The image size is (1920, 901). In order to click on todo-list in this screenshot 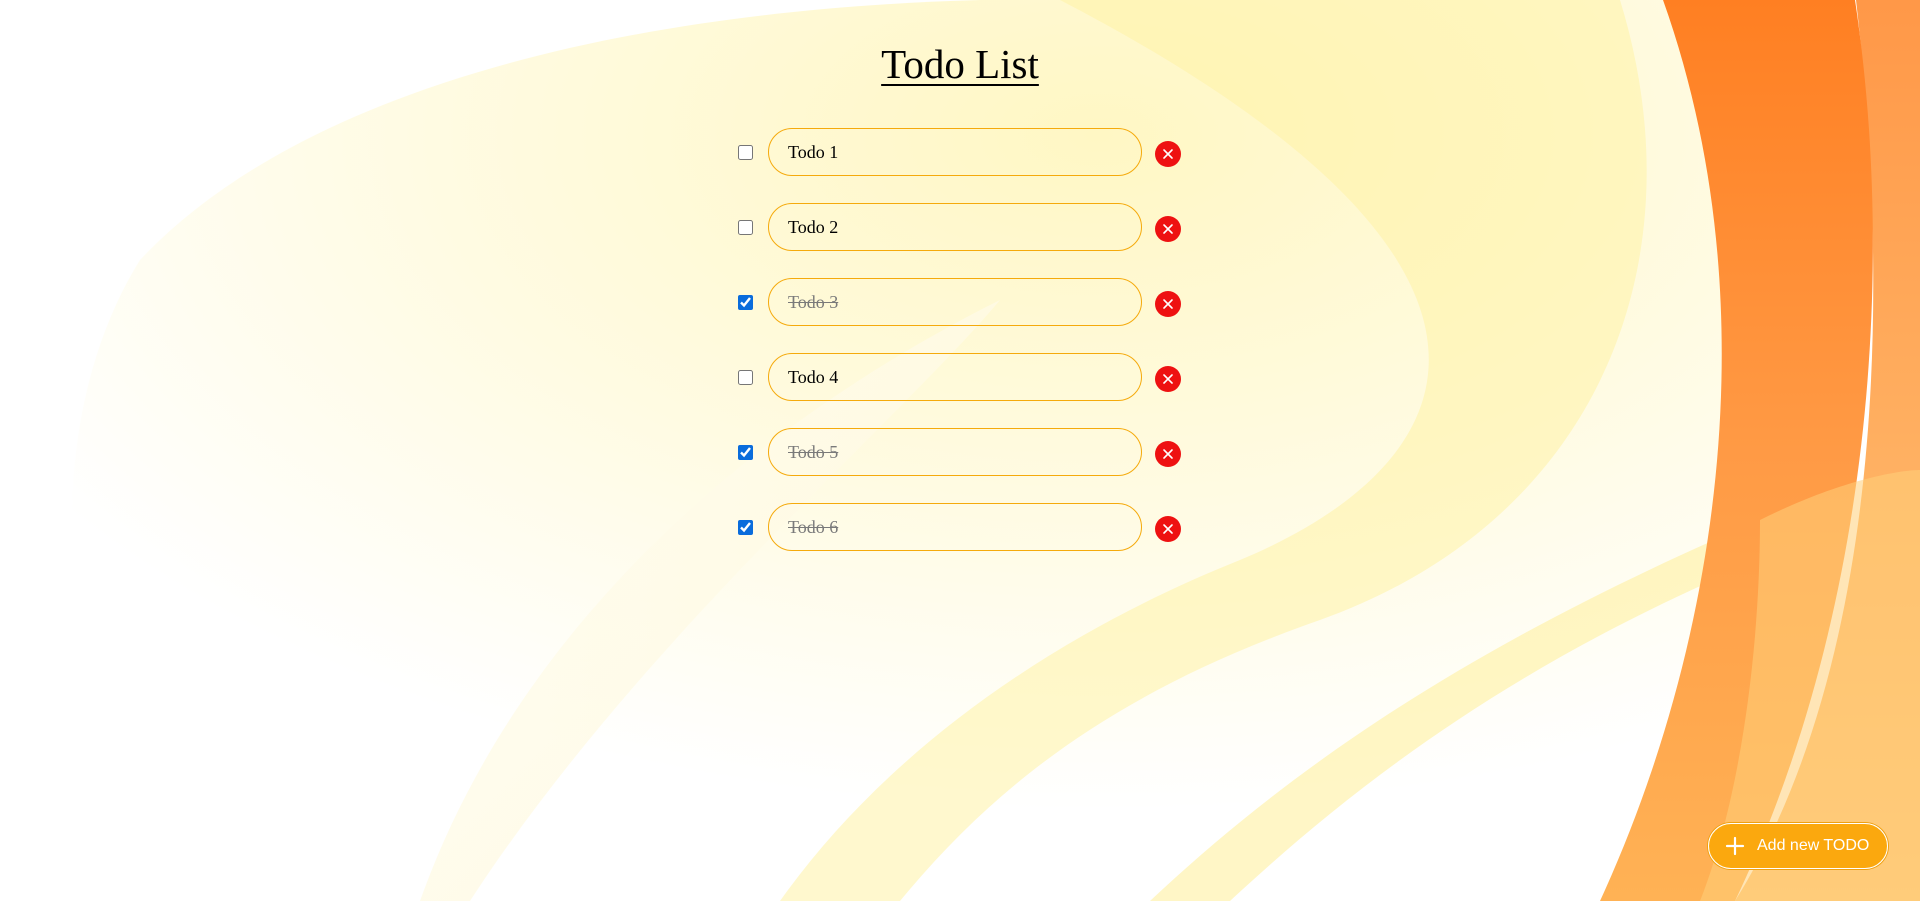, I will do `click(961, 353)`.